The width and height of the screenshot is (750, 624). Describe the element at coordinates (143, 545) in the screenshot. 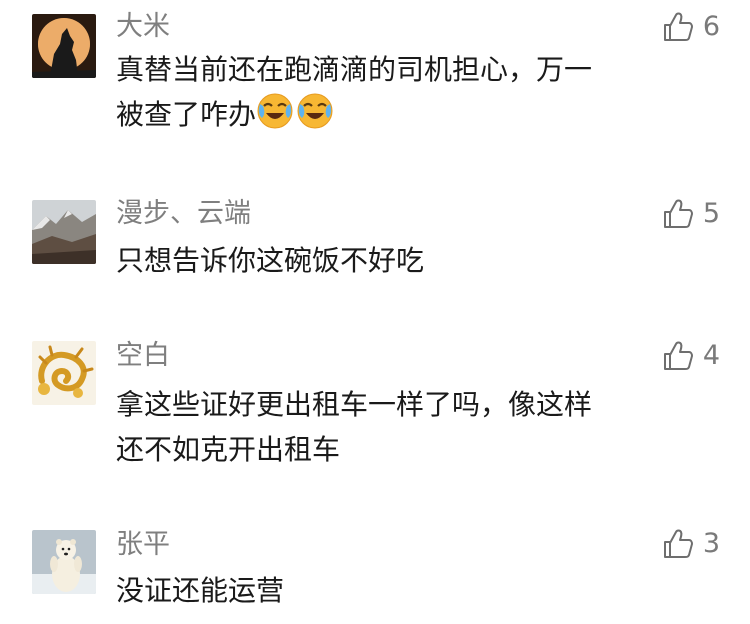

I see `commenter-name: 张平` at that location.